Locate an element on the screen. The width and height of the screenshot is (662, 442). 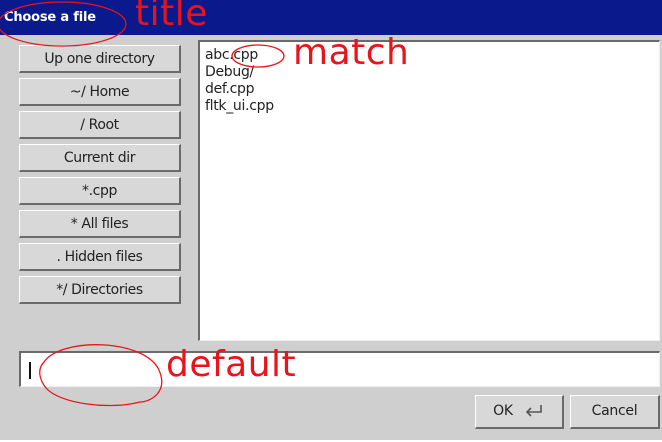
filename-input is located at coordinates (339, 369).